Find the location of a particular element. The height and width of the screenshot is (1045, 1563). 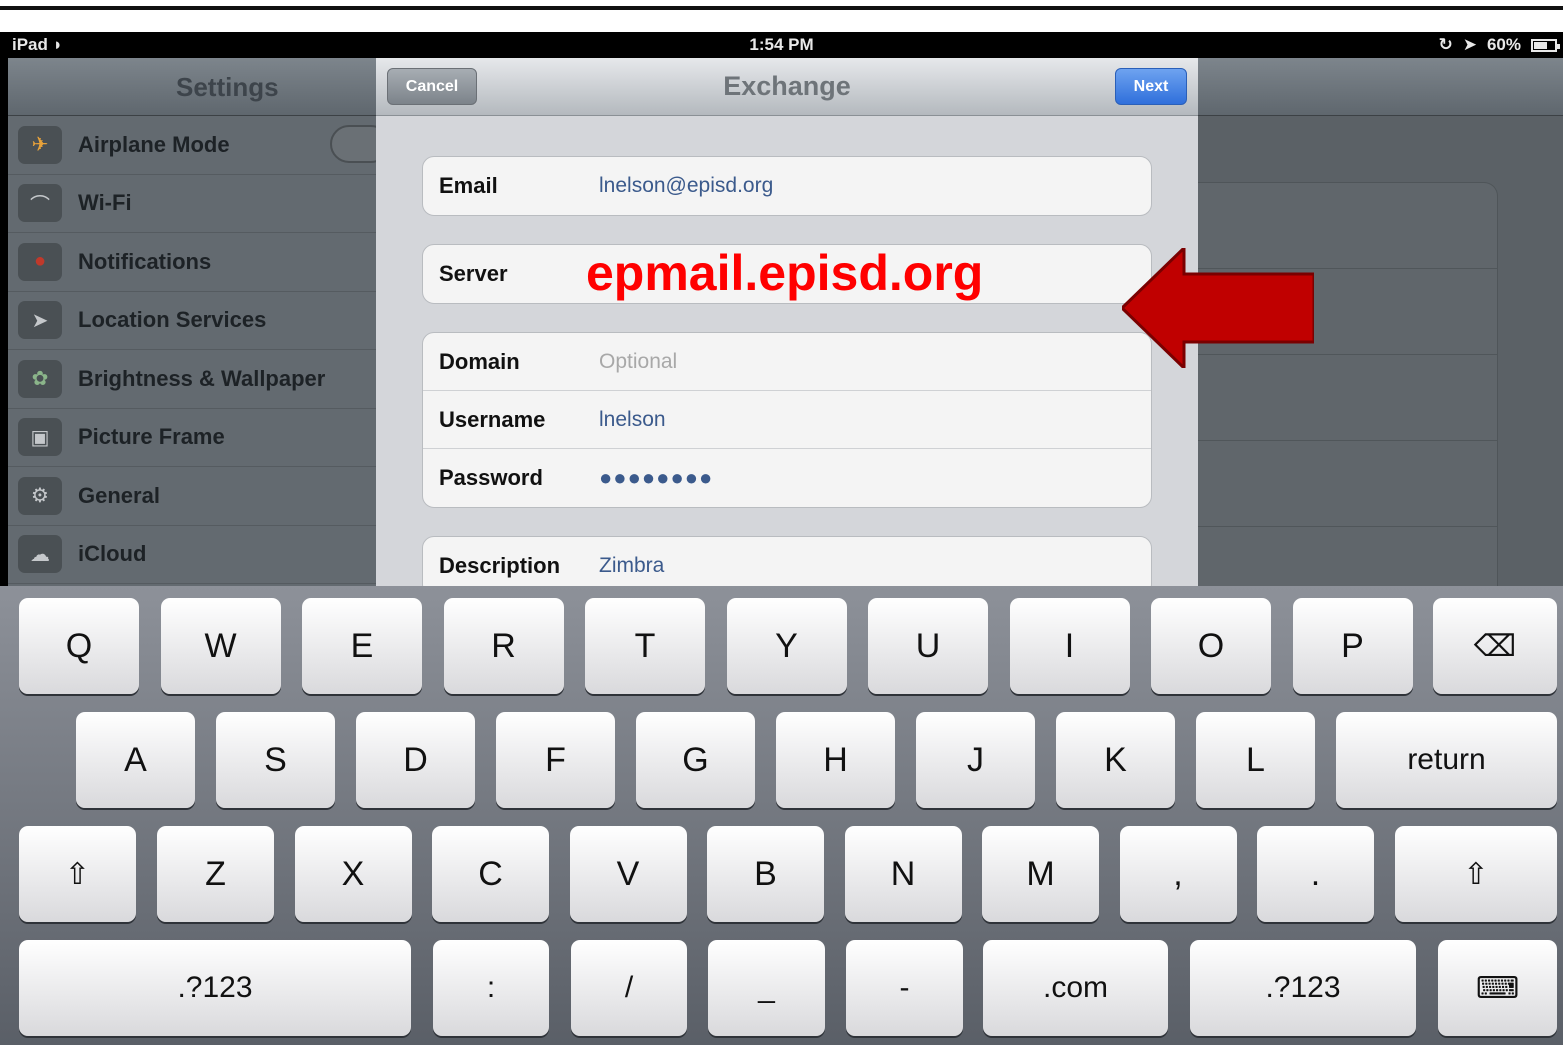

email-row: Email lnelson@episd.org is located at coordinates (787, 186).